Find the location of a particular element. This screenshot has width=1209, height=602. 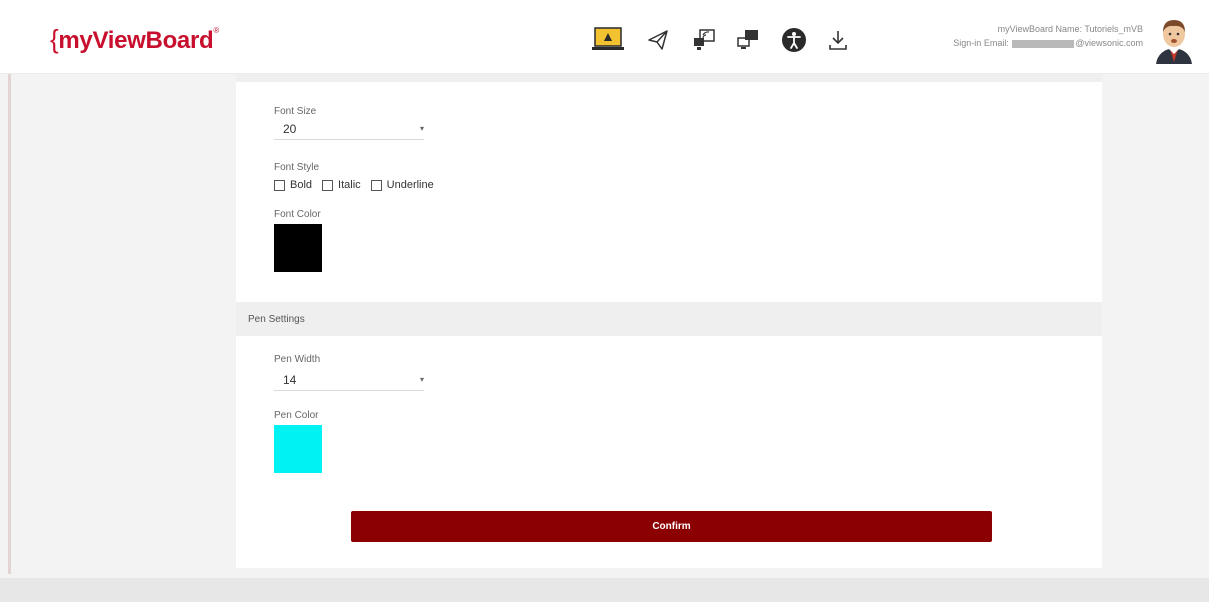

font-size-label: Font Size is located at coordinates (295, 111).